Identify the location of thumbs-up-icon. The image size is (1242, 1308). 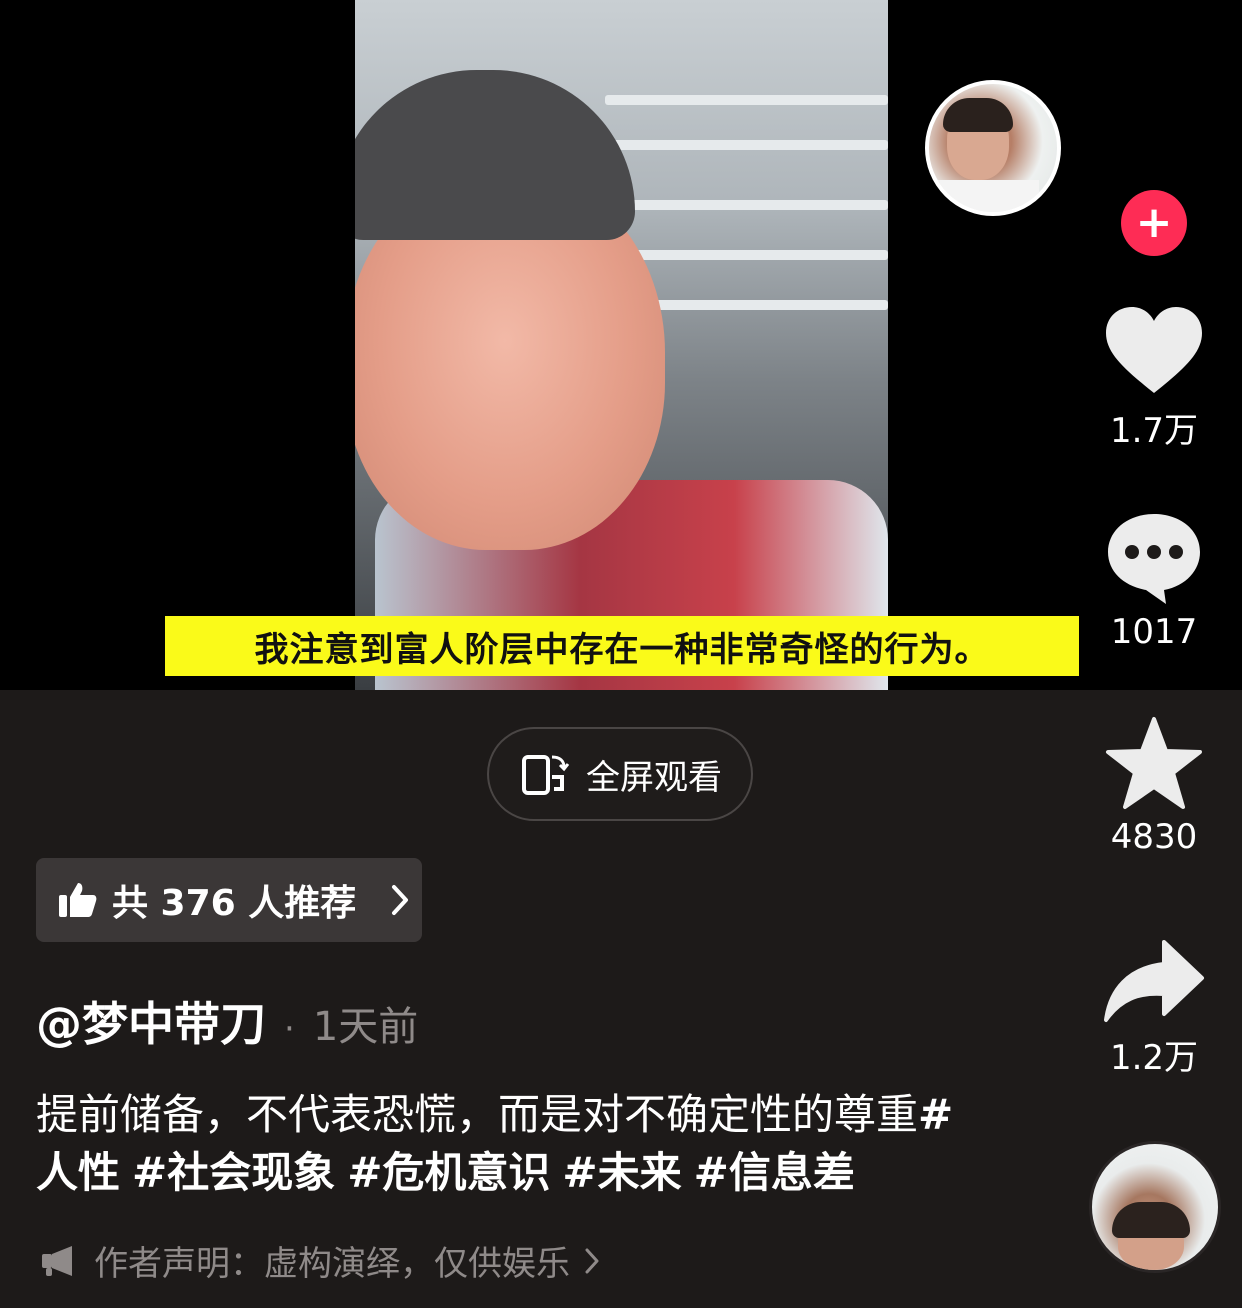
(78, 900).